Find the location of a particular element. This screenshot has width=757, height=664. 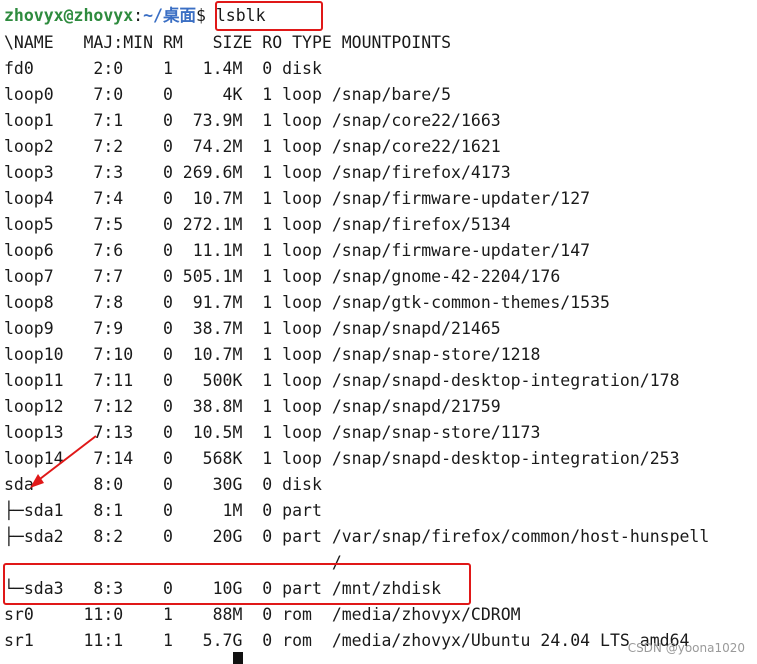

terminal-cursor is located at coordinates (238, 658).